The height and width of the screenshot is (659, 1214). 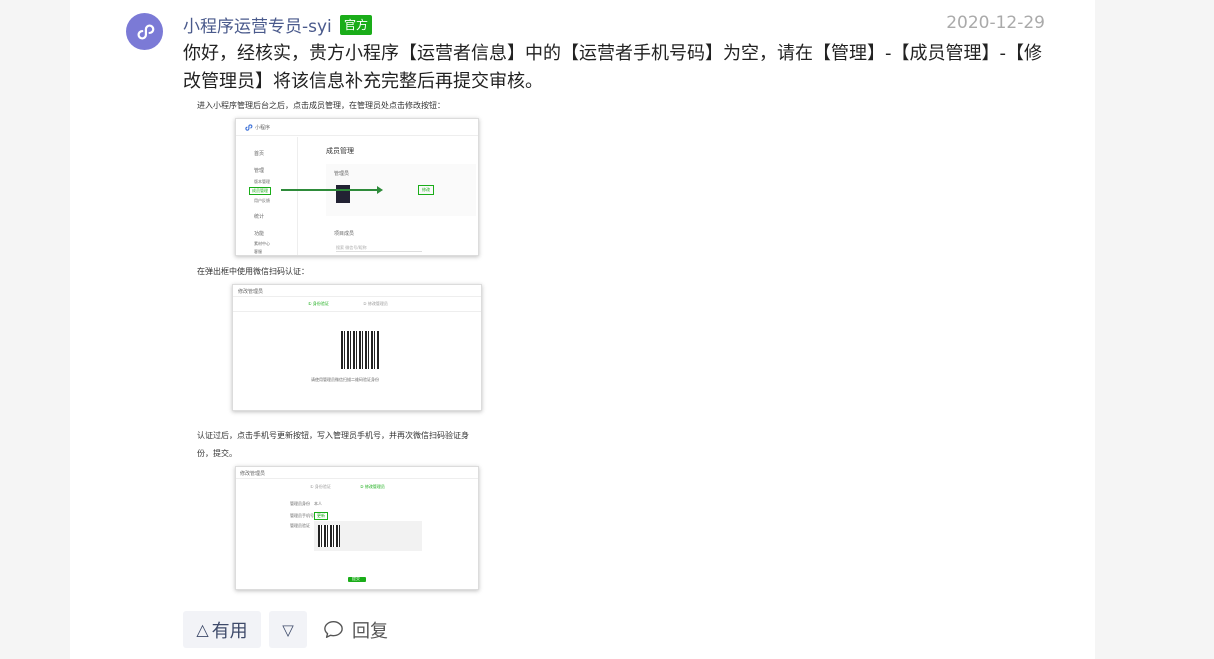 I want to click on mini-program-icon, so click(x=145, y=31).